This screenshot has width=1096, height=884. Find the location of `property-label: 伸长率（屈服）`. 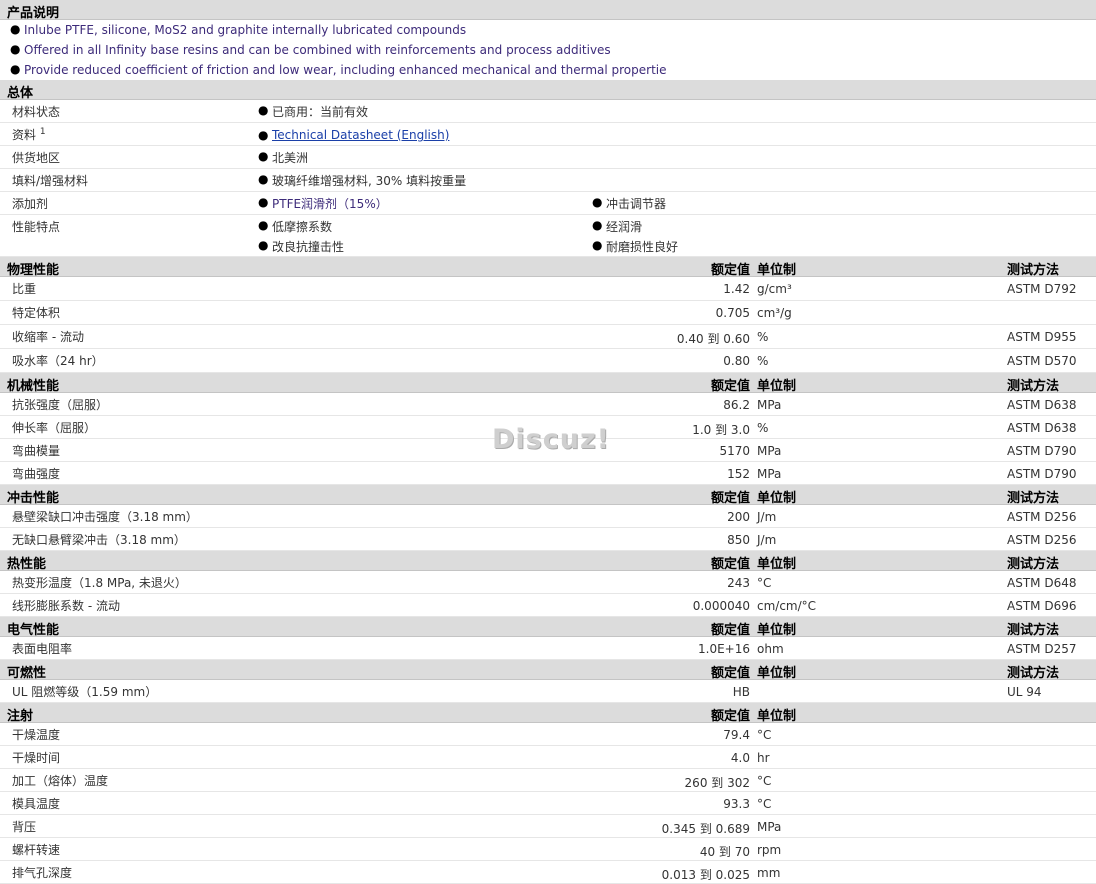

property-label: 伸长率（屈服） is located at coordinates (54, 428).